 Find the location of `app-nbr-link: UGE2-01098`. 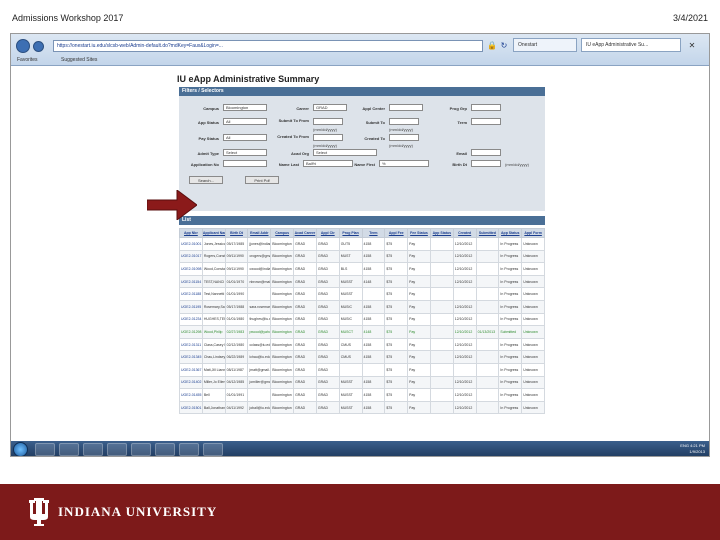

app-nbr-link: UGE2-01098 is located at coordinates (191, 269).